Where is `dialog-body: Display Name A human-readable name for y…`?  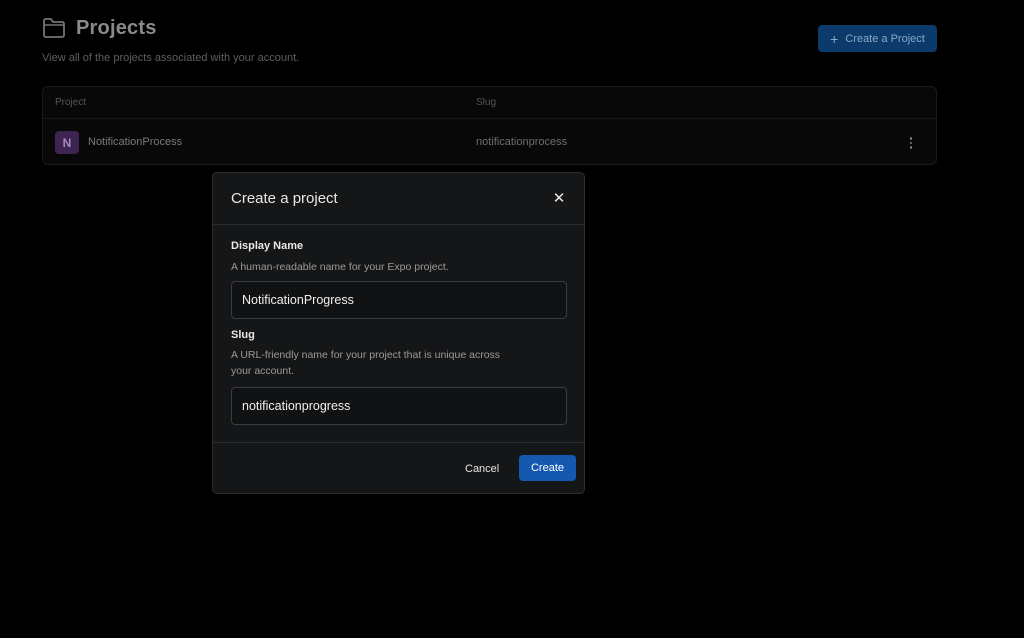 dialog-body: Display Name A human-readable name for y… is located at coordinates (398, 334).